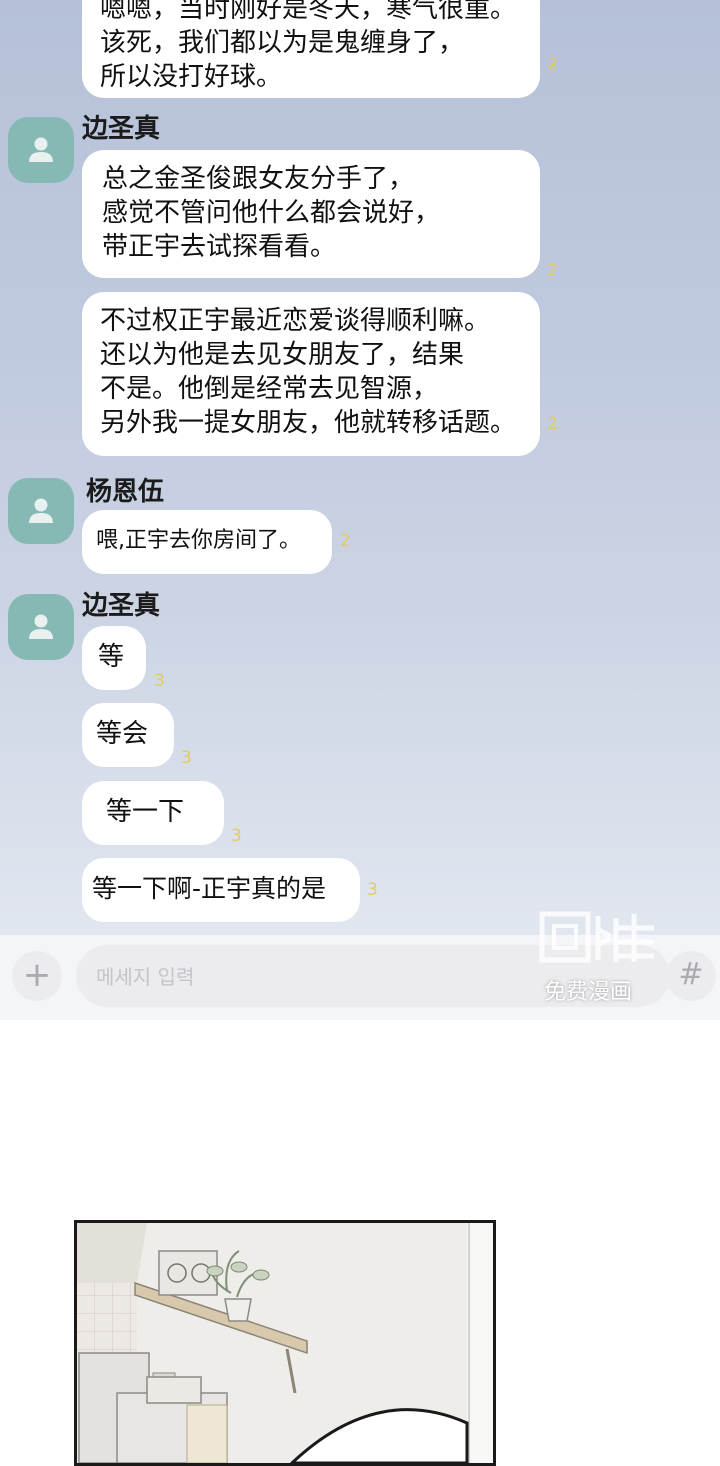 The height and width of the screenshot is (1466, 720). What do you see at coordinates (198, 540) in the screenshot?
I see `message-text: 喂,正宇去你房间了。` at bounding box center [198, 540].